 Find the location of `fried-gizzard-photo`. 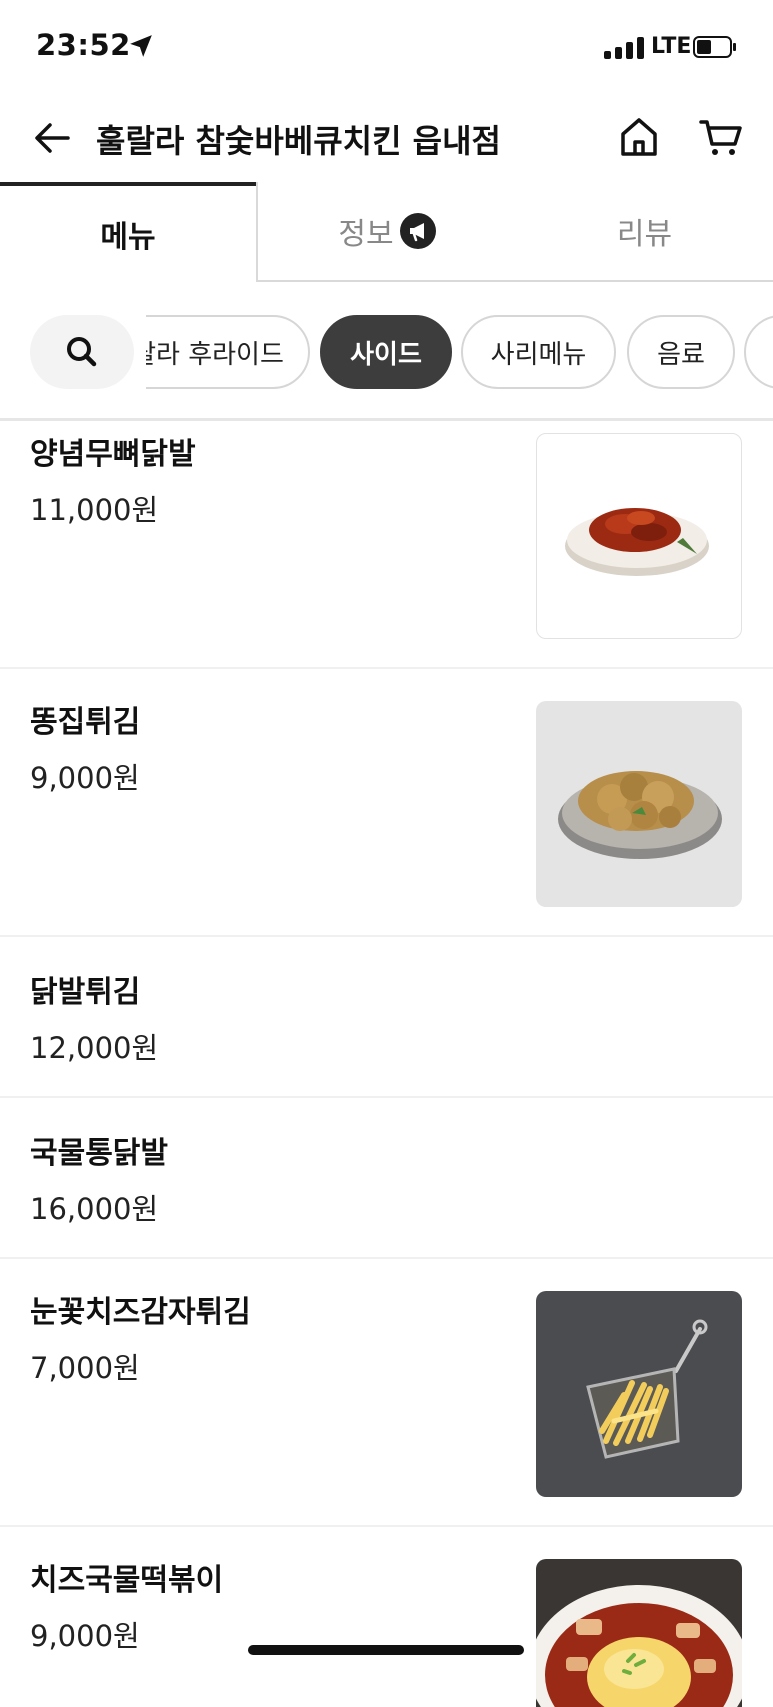

fried-gizzard-photo is located at coordinates (640, 815).